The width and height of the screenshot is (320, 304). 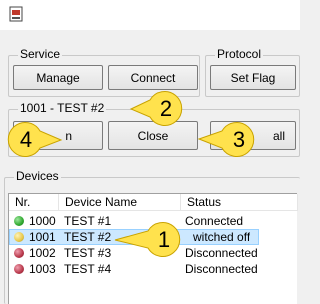 I want to click on list-header: Nr. Device Name Status, so click(x=153, y=202).